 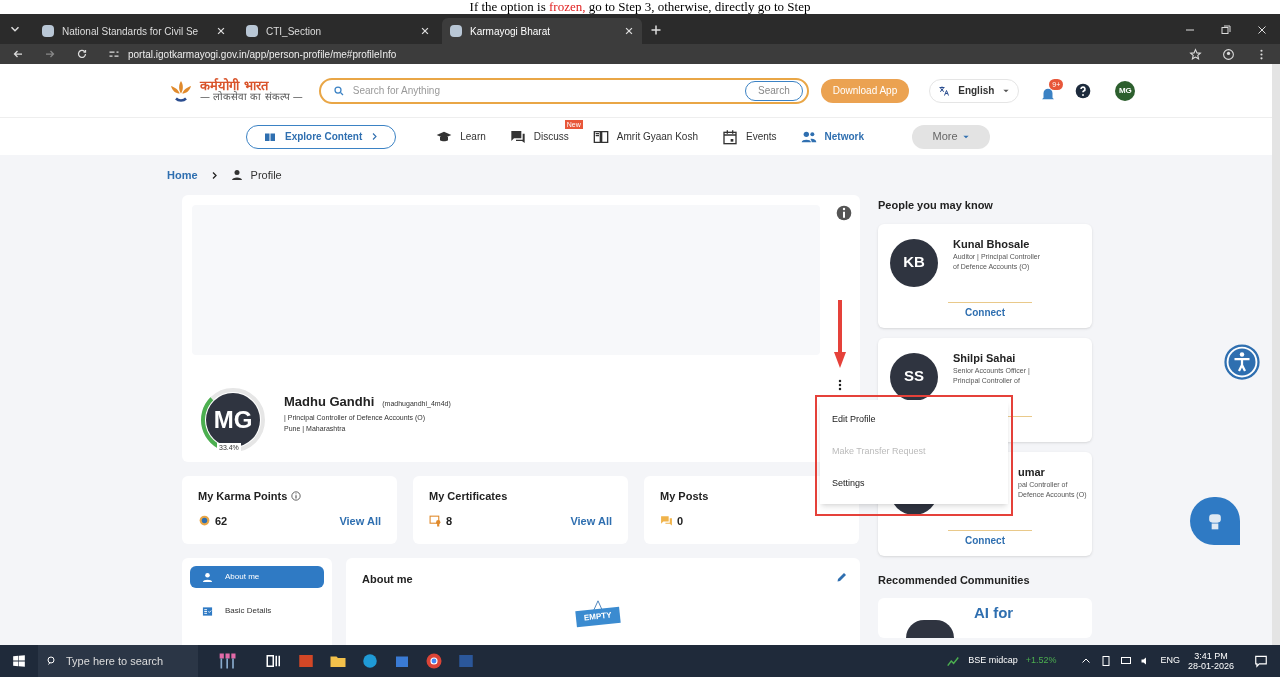 What do you see at coordinates (114, 54) in the screenshot?
I see `site-settings-icon` at bounding box center [114, 54].